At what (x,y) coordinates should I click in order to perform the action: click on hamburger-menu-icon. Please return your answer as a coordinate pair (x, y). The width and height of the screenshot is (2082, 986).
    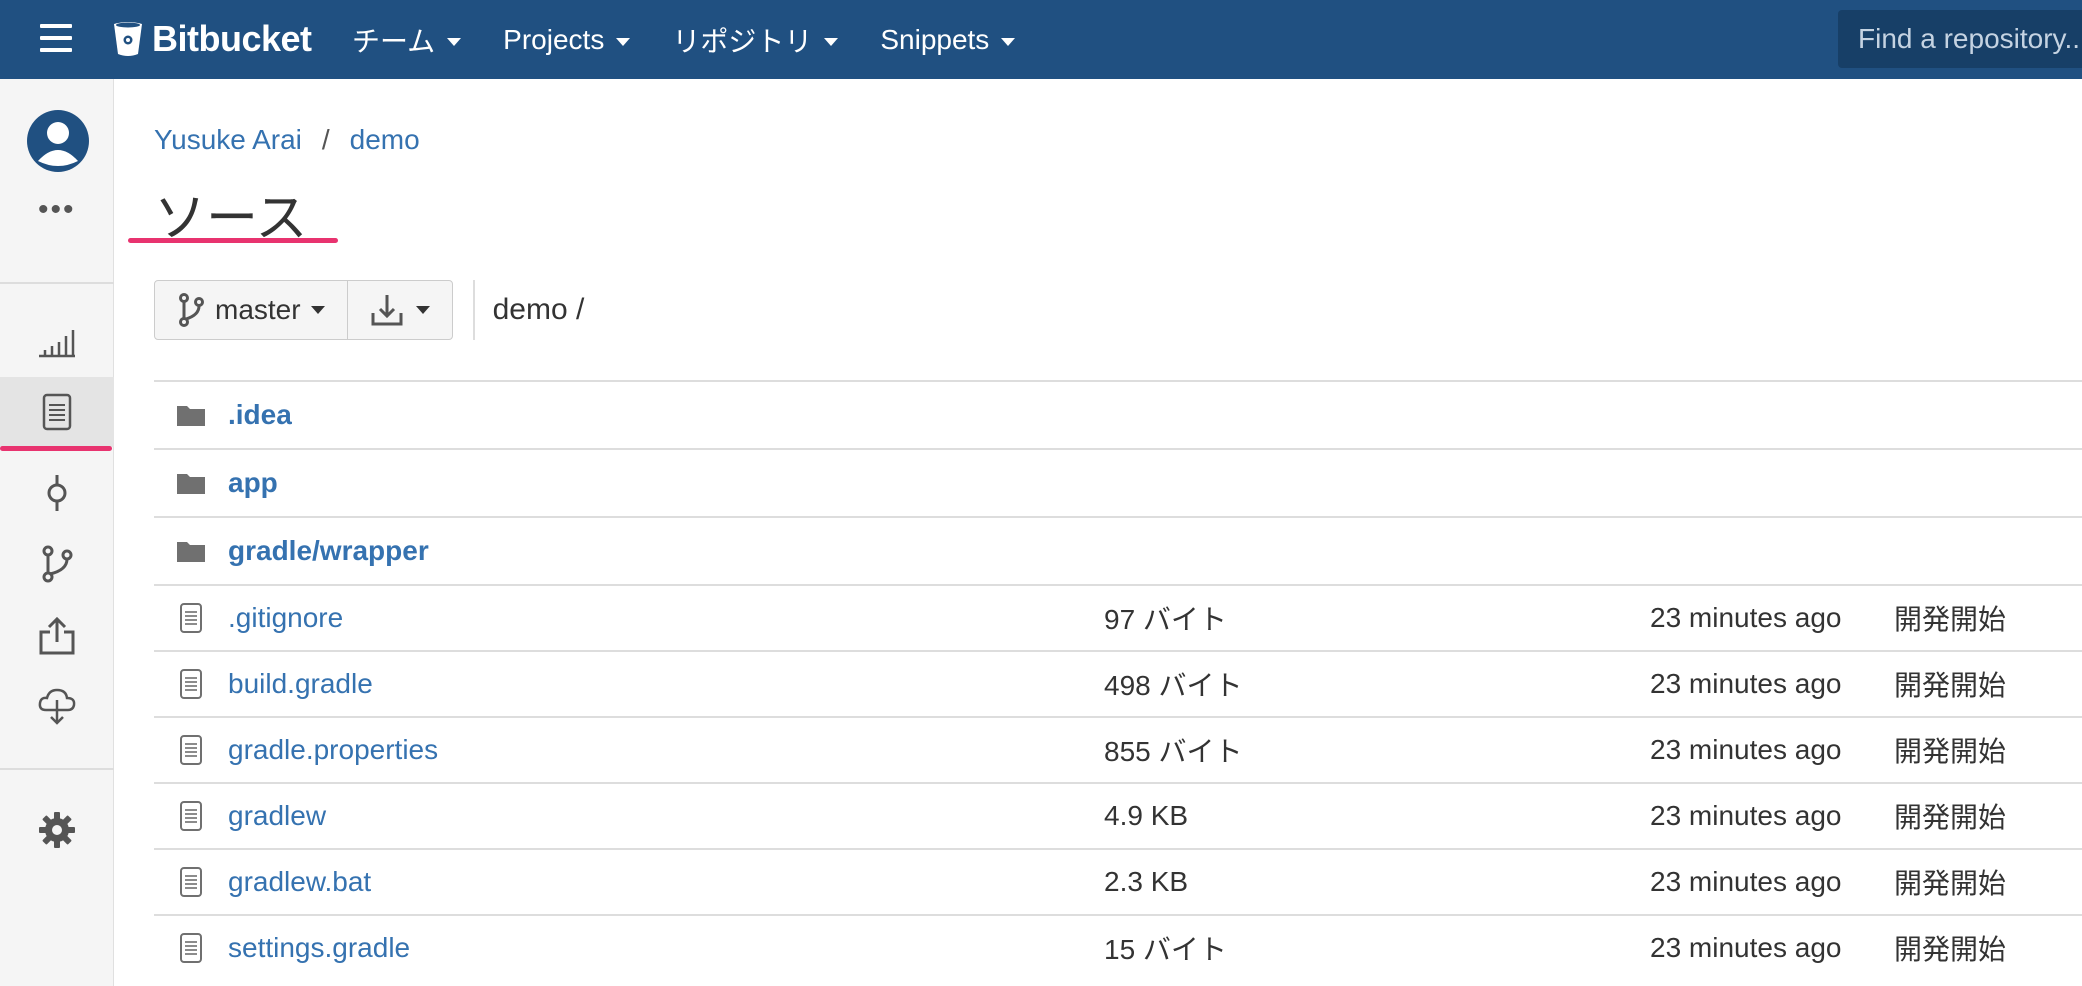
    Looking at the image, I should click on (58, 39).